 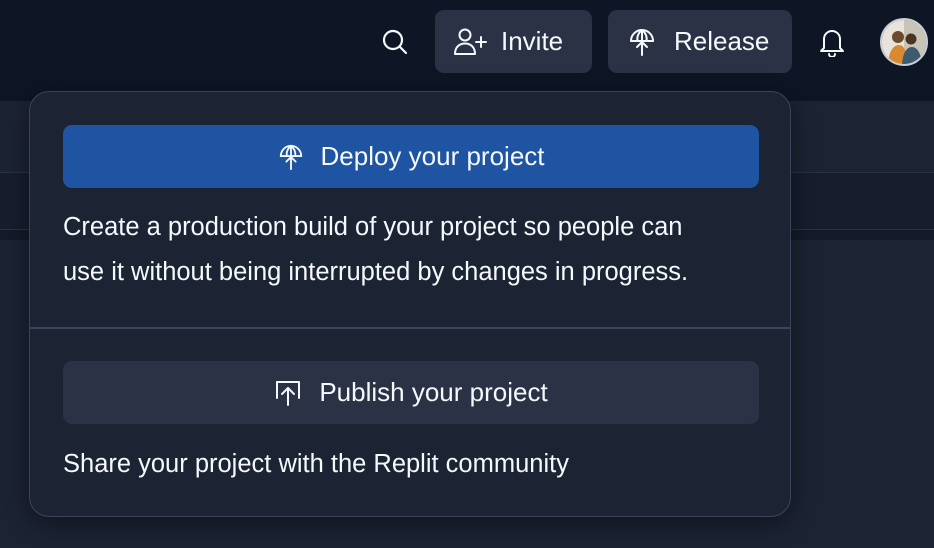 I want to click on invite-label: Invite, so click(x=532, y=41).